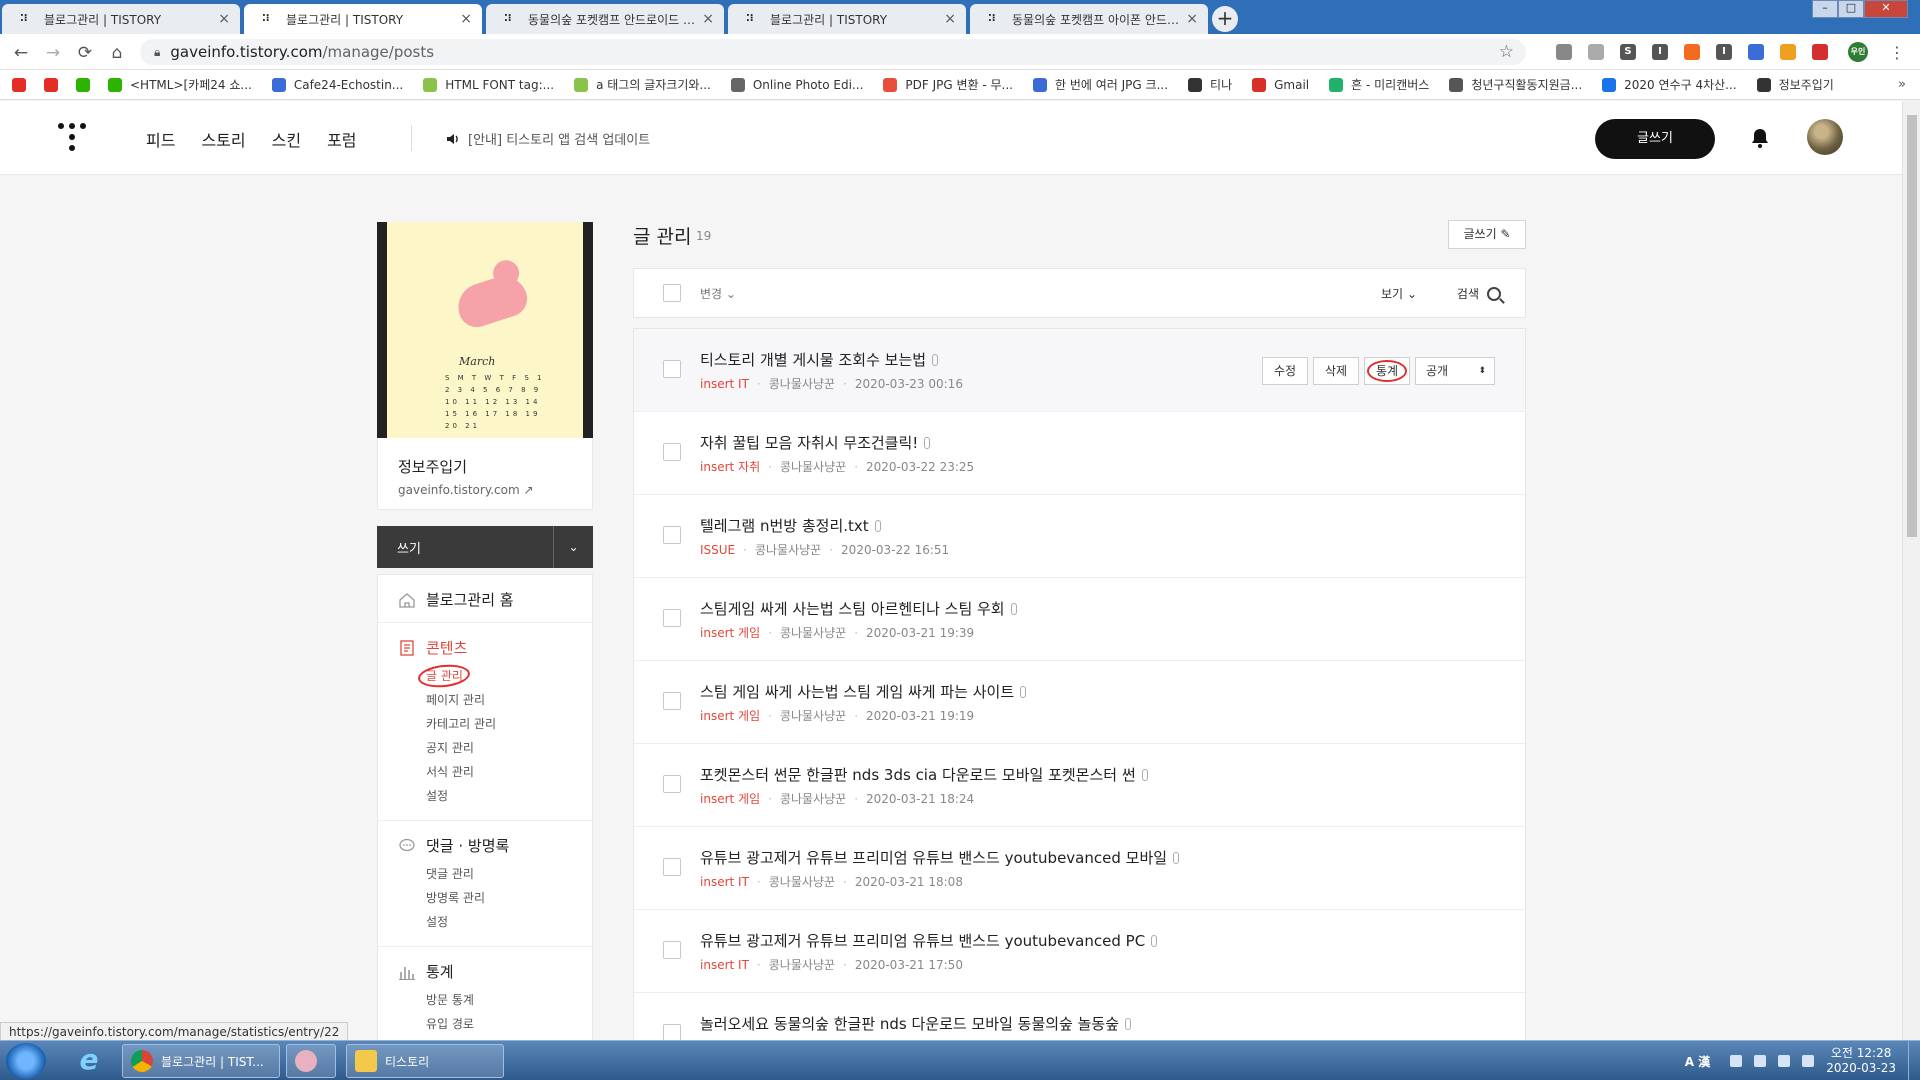 This screenshot has width=1920, height=1080. Describe the element at coordinates (509, 1024) in the screenshot. I see `sidebar-item-referrer: 유입 경로` at that location.